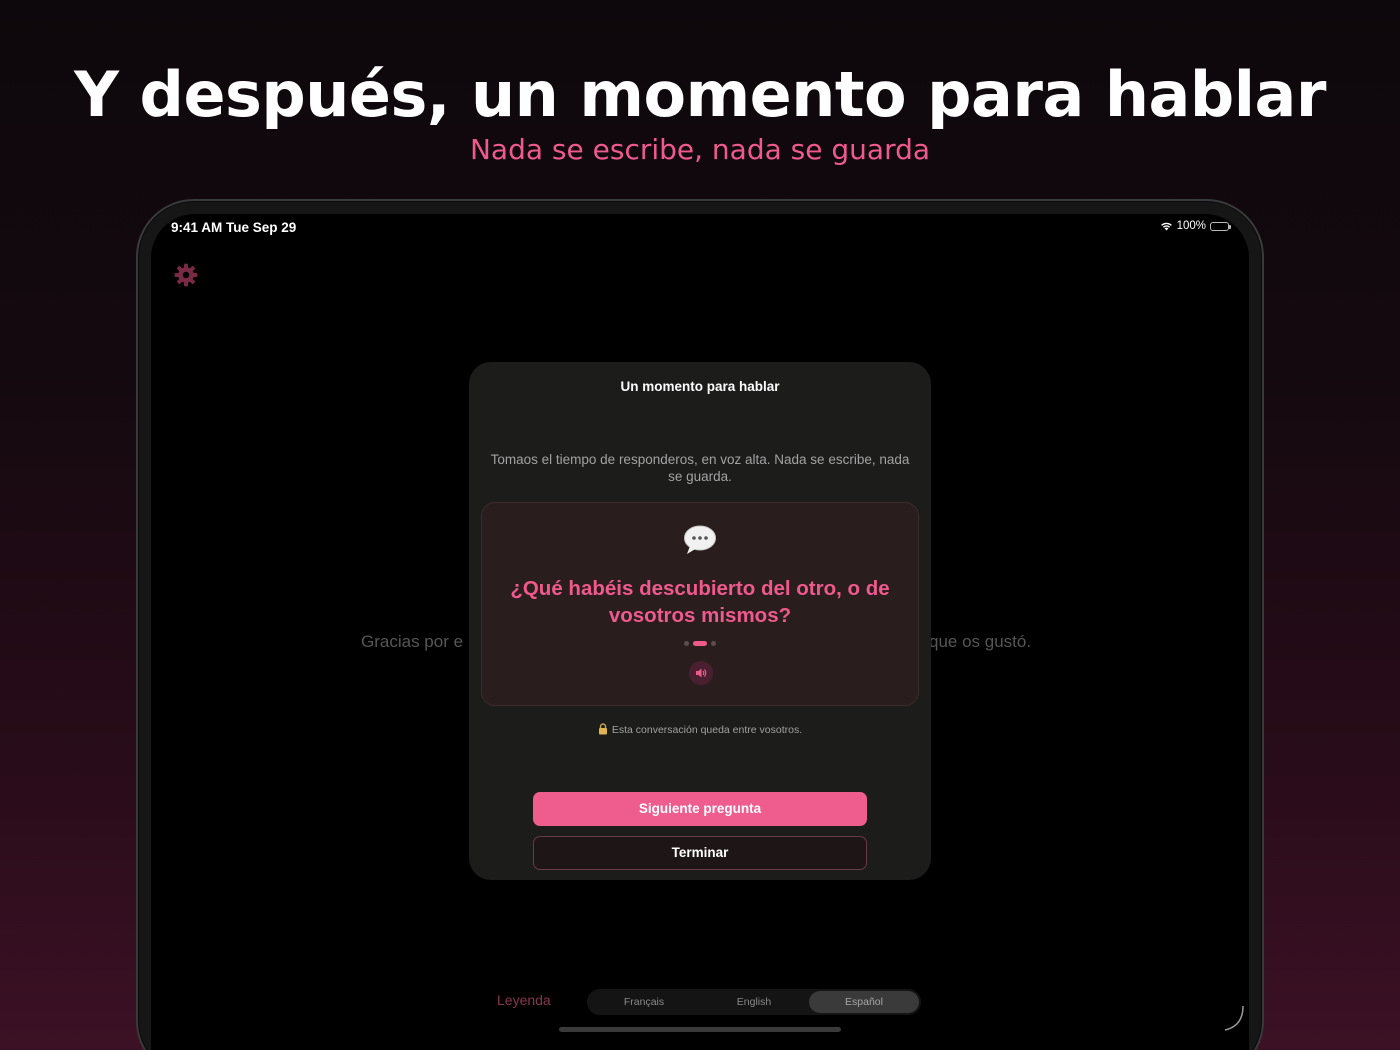 This screenshot has width=1400, height=1050. I want to click on legend-link: Leyenda, so click(524, 1000).